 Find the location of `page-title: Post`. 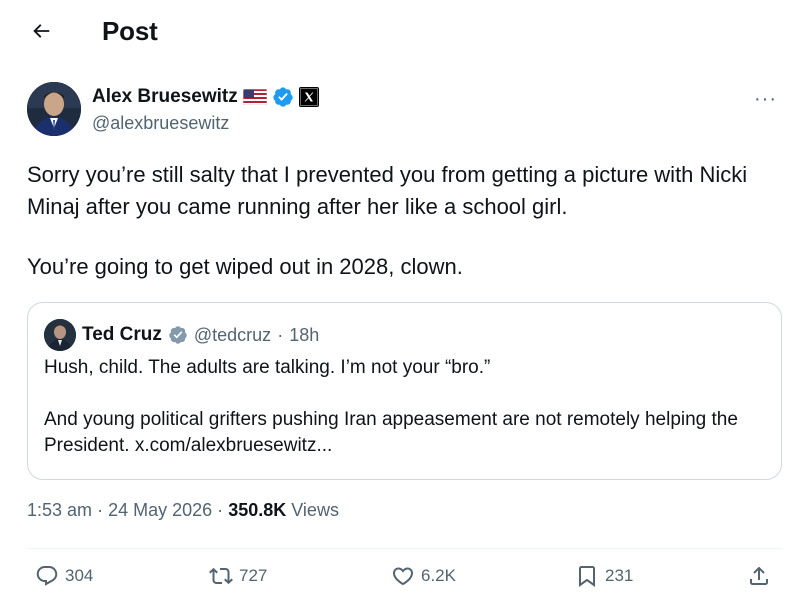

page-title: Post is located at coordinates (130, 31).